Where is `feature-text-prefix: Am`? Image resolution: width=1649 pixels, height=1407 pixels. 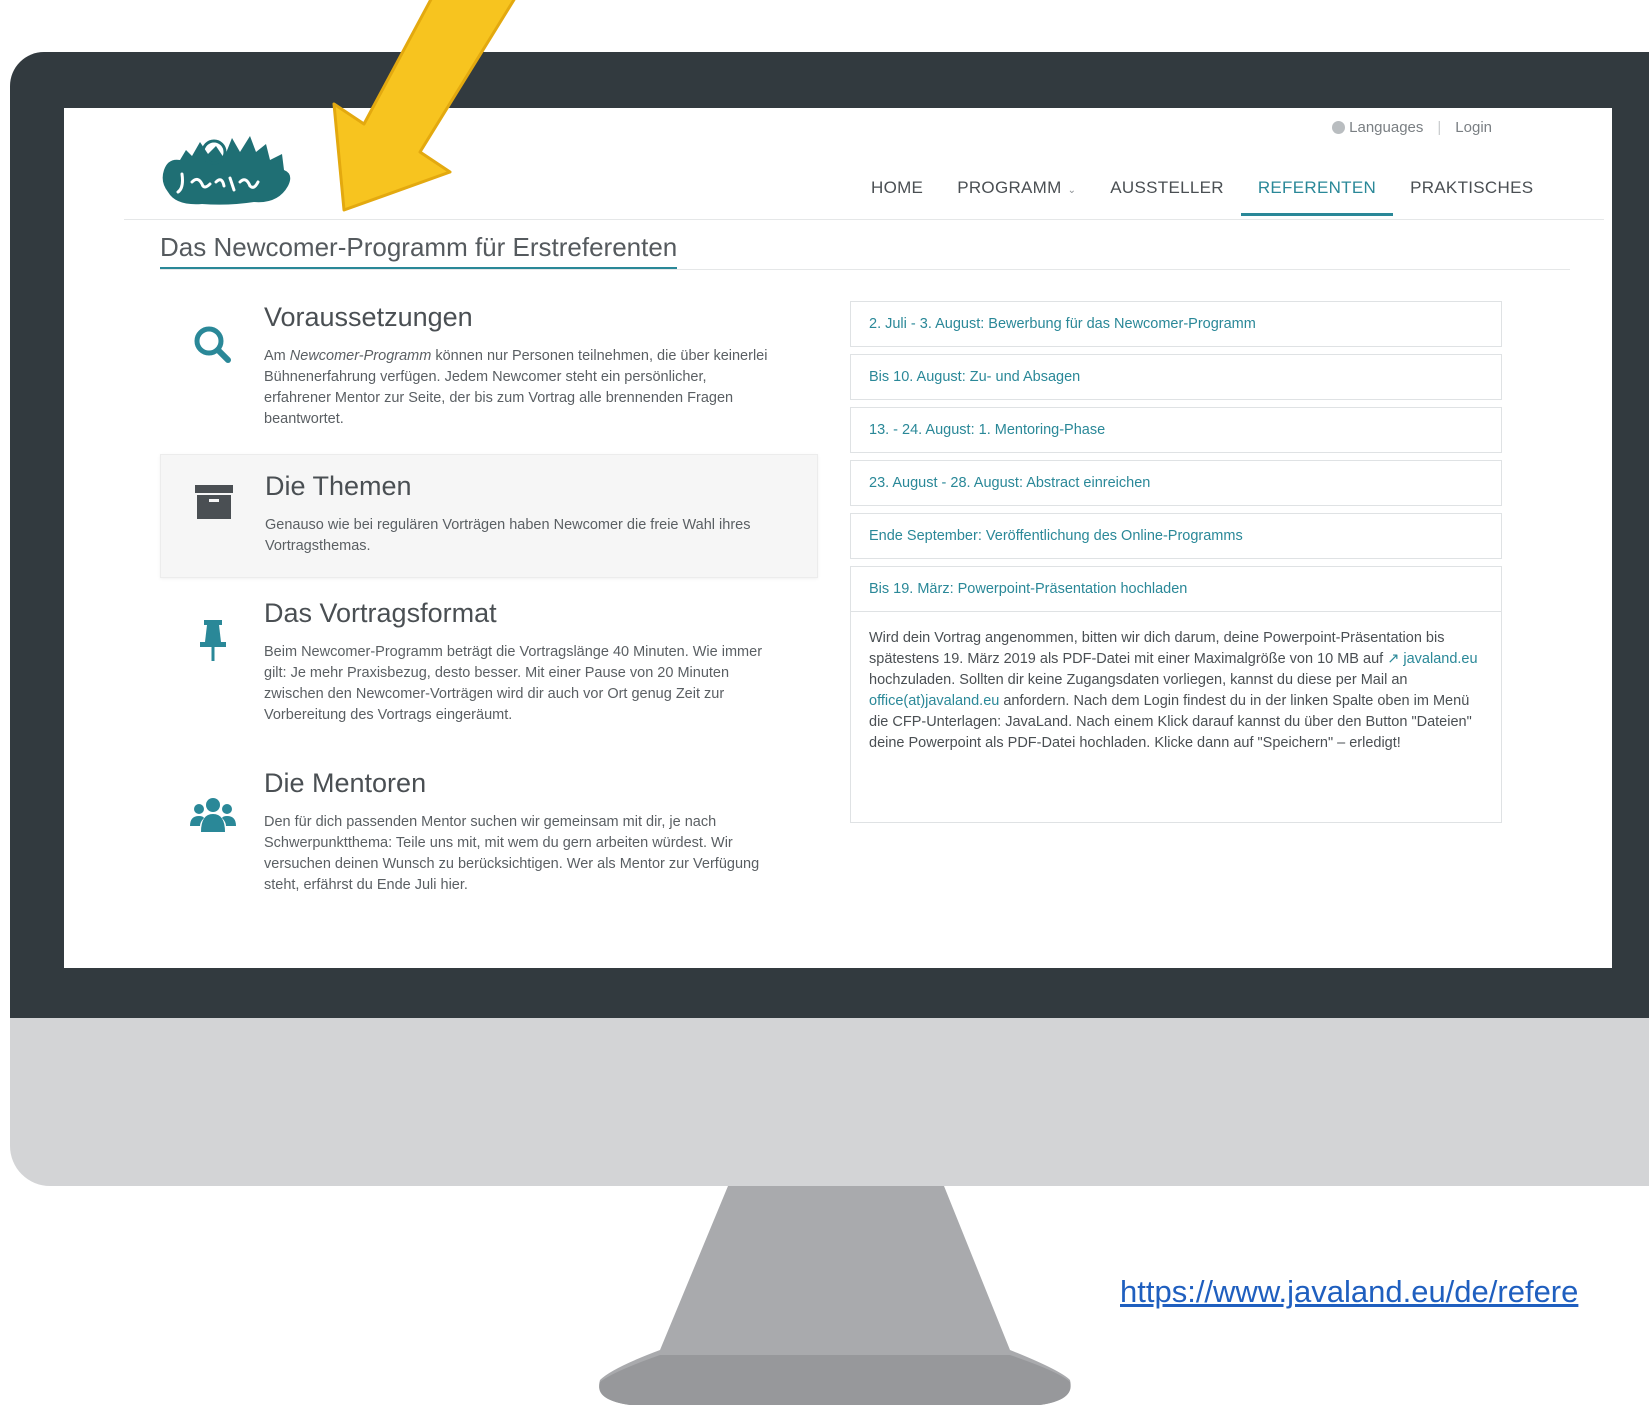
feature-text-prefix: Am is located at coordinates (277, 356).